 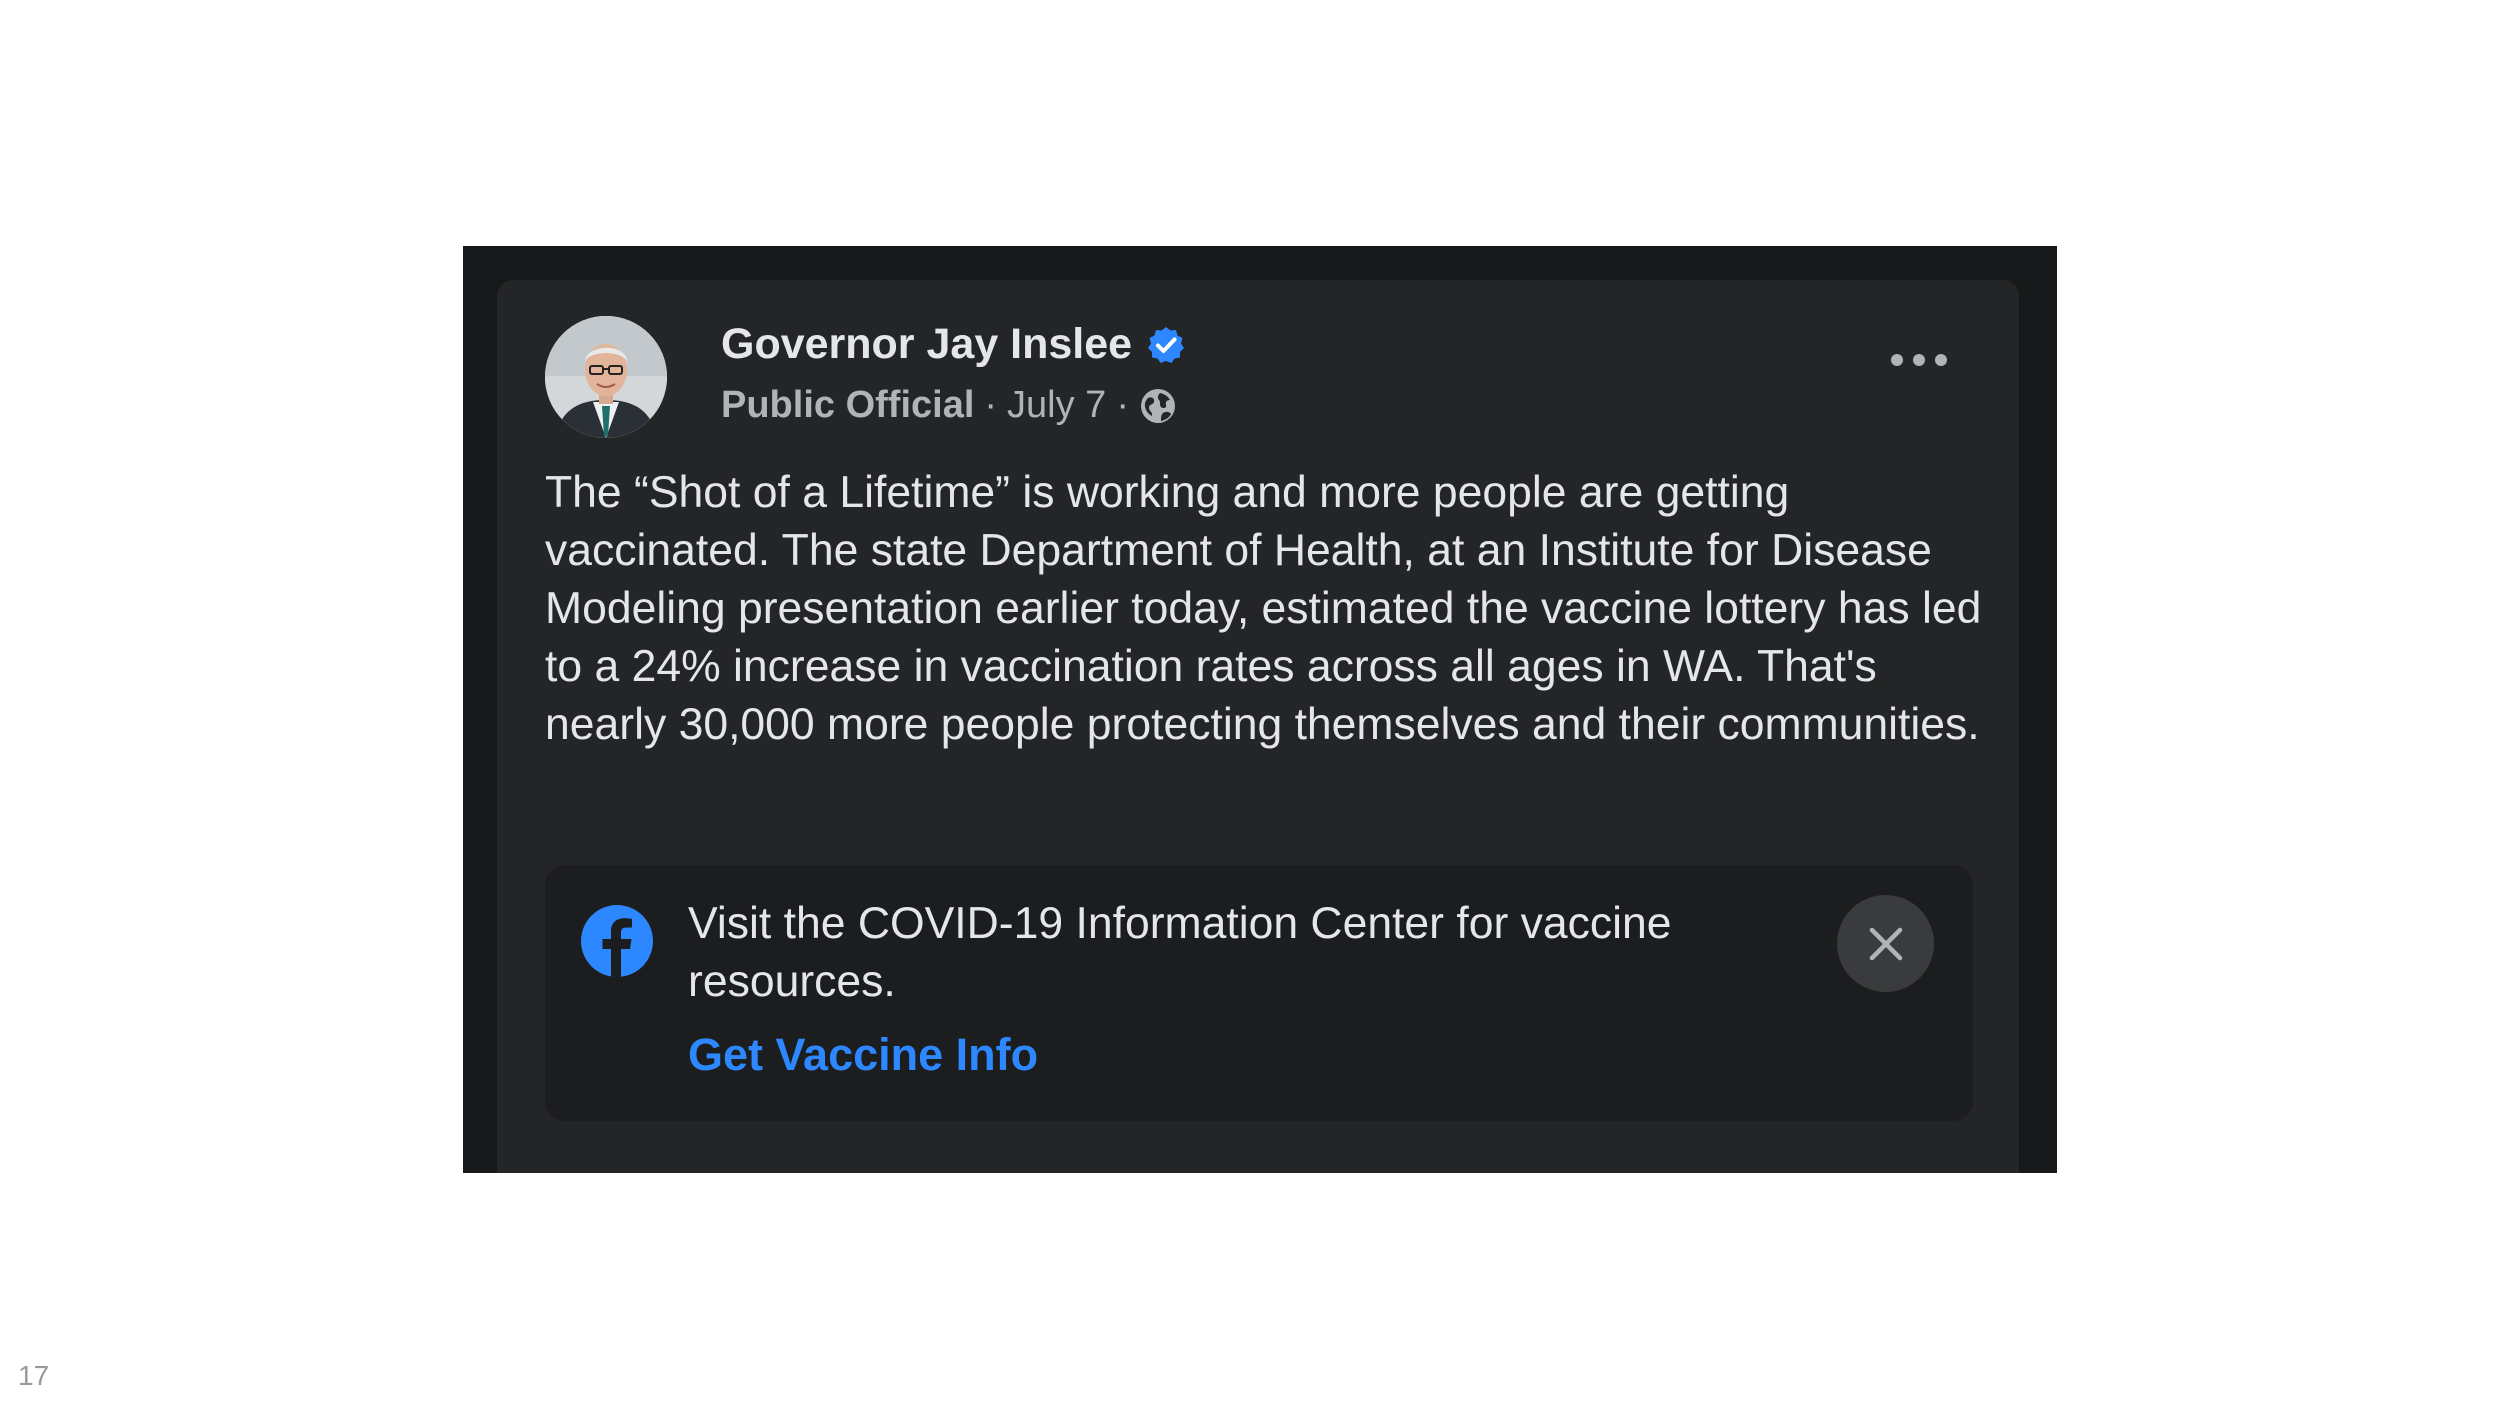 I want to click on author-name: Governor Jay Inslee, so click(x=926, y=344).